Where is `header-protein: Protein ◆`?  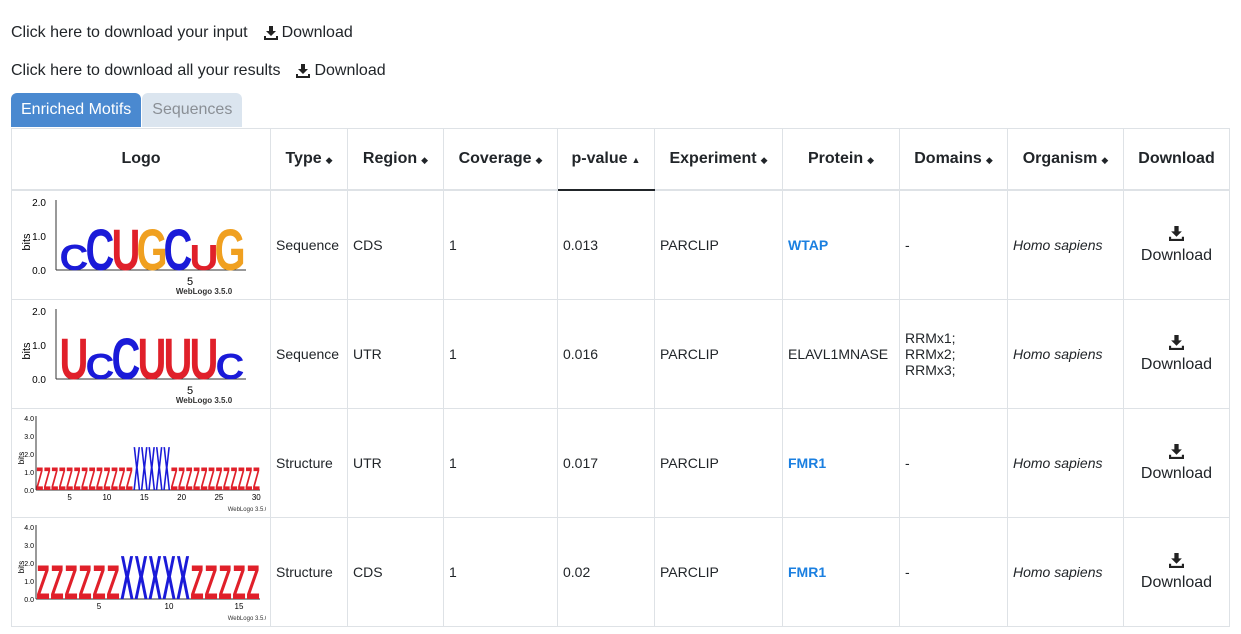
header-protein: Protein ◆ is located at coordinates (841, 159).